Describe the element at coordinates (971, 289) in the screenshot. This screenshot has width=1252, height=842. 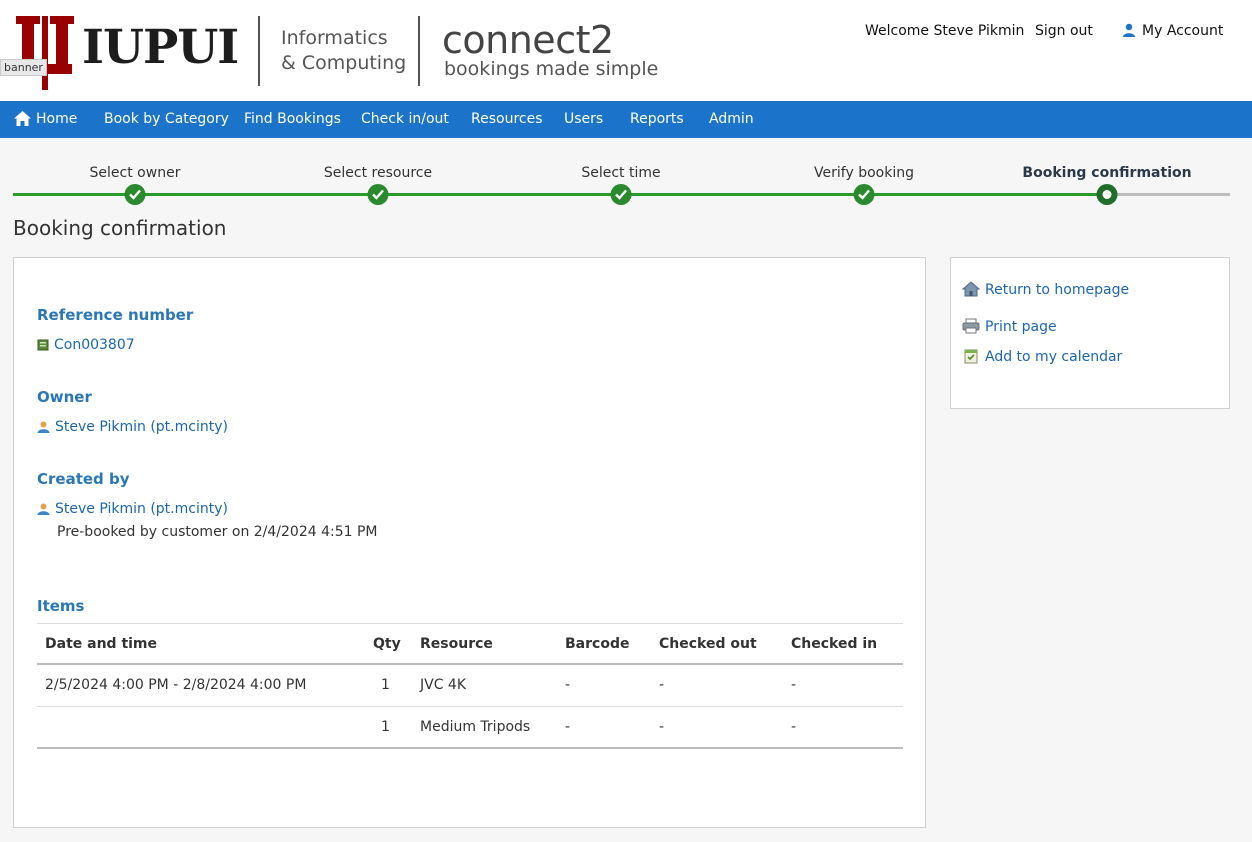
I see `house-icon` at that location.